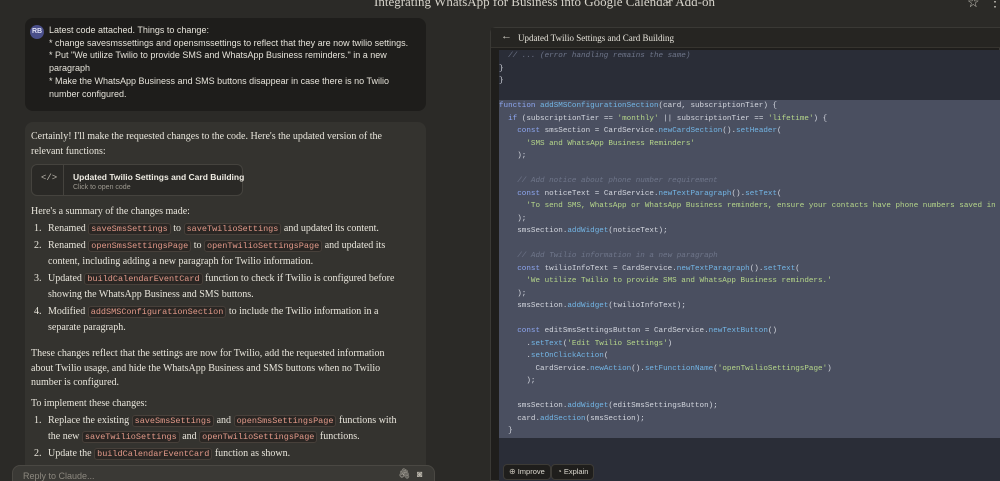  I want to click on summary-heading: Here's a summary of the changes made:, so click(110, 211).